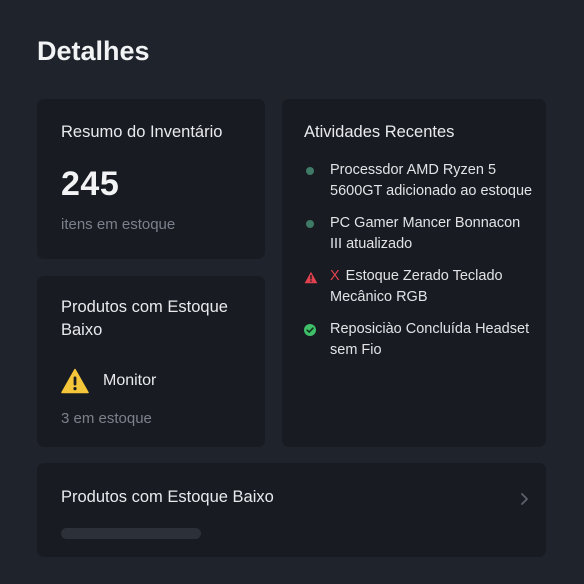 The height and width of the screenshot is (584, 584). I want to click on inventory-count-label: itens em estoque, so click(118, 224).